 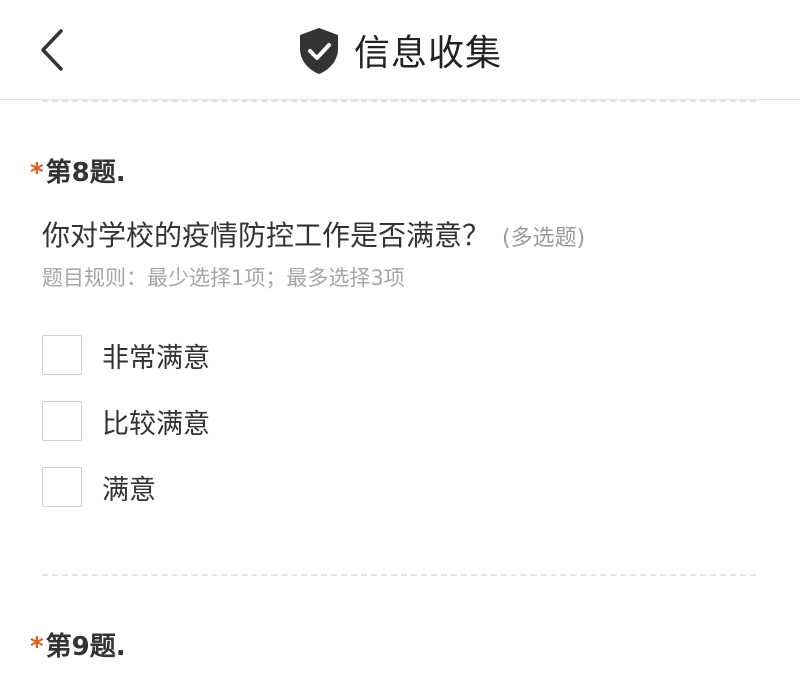 What do you see at coordinates (544, 238) in the screenshot?
I see `question-type-label: (多选题)` at bounding box center [544, 238].